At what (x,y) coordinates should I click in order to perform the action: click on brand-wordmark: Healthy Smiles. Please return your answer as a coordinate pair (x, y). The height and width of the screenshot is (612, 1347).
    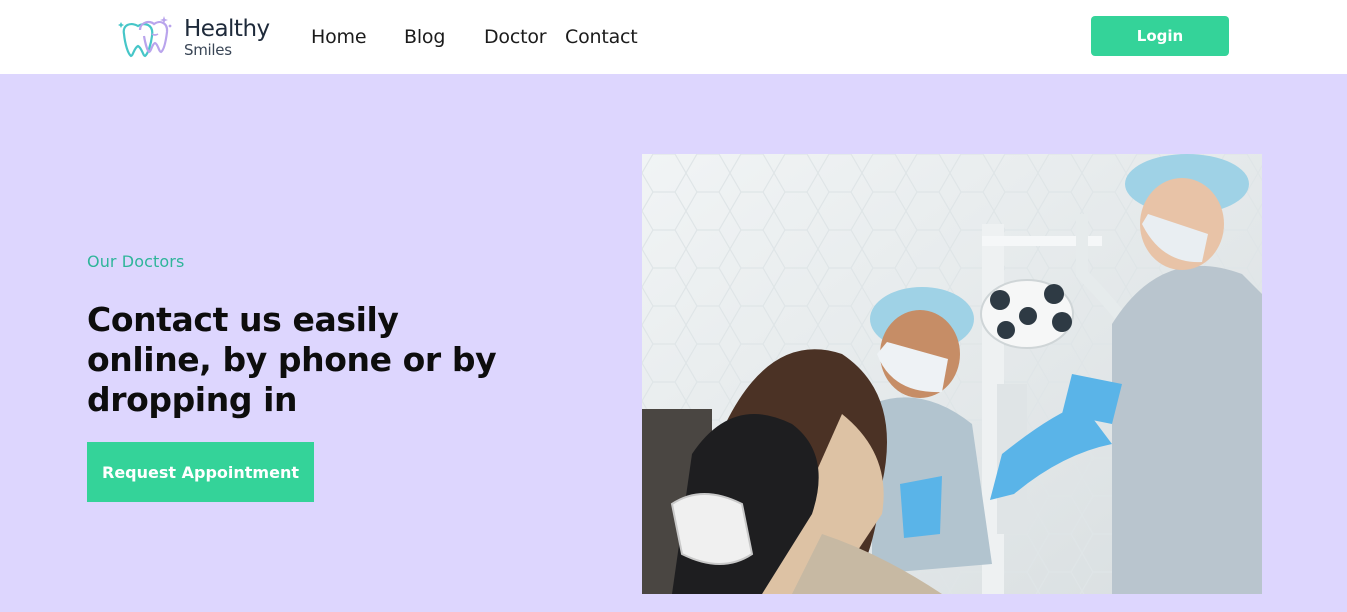
    Looking at the image, I should click on (227, 37).